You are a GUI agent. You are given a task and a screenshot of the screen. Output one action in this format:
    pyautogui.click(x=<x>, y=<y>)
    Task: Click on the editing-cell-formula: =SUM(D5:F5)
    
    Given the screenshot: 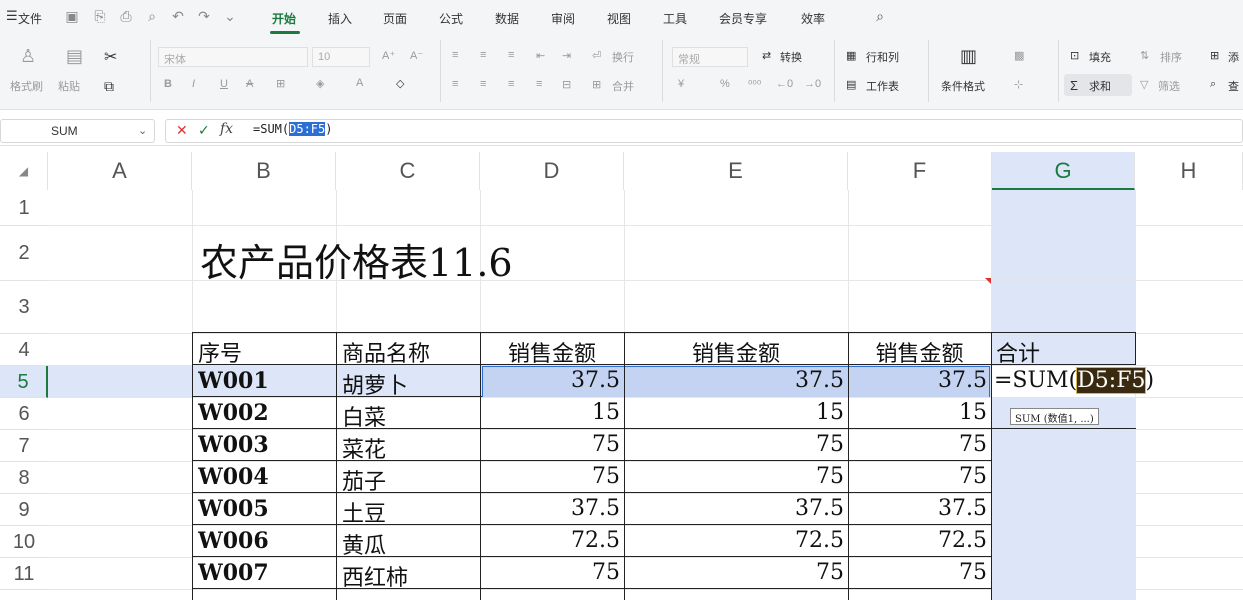 What is the action you would take?
    pyautogui.click(x=1094, y=380)
    